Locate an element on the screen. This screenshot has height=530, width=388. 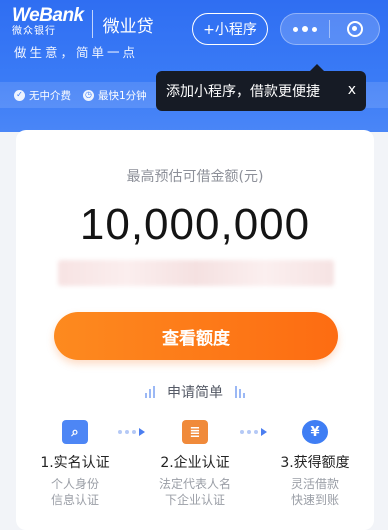
tooltip-close-button: x is located at coordinates (352, 90).